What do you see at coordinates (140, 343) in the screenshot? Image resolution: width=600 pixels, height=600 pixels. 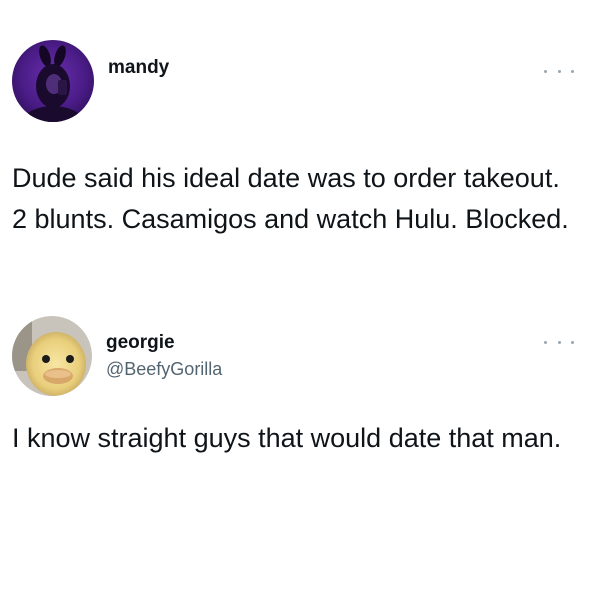 I see `author-name: georgie` at bounding box center [140, 343].